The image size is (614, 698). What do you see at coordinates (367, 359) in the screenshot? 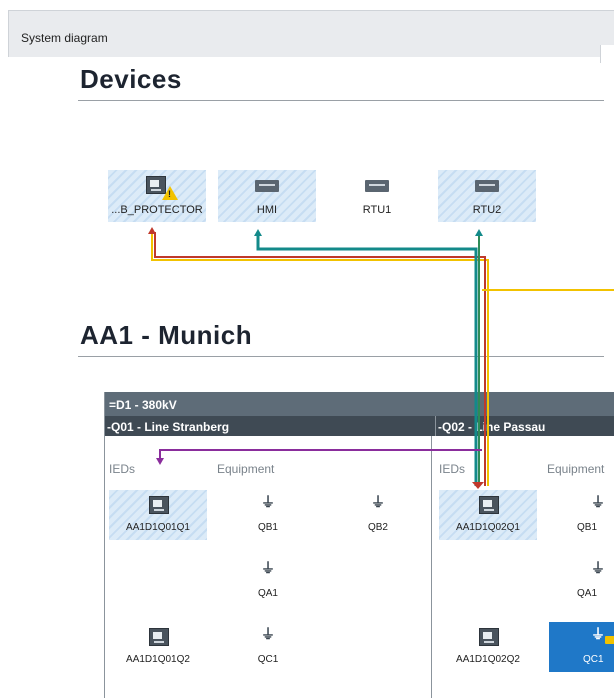
I see `link-teal` at bounding box center [367, 359].